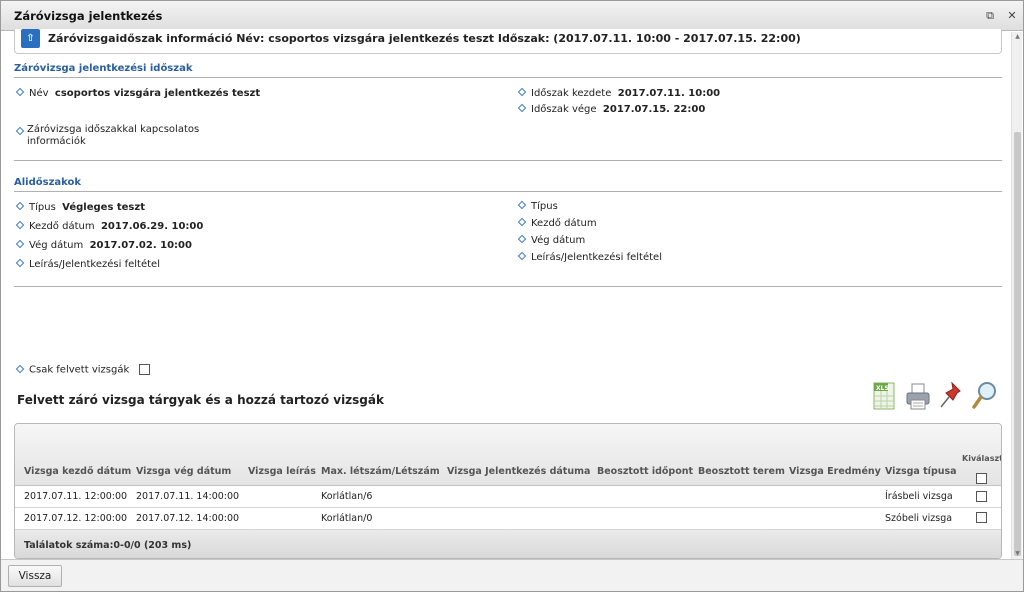  What do you see at coordinates (985, 396) in the screenshot?
I see `search-icon` at bounding box center [985, 396].